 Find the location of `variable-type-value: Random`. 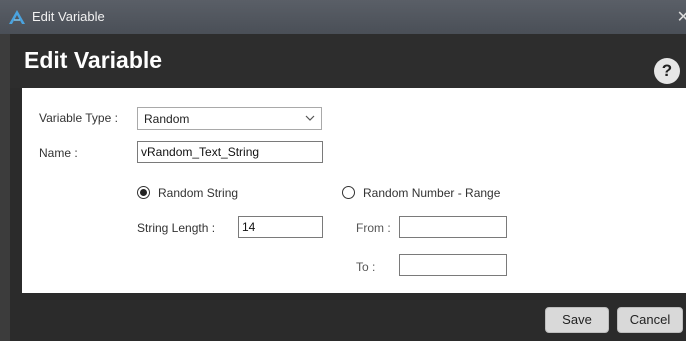

variable-type-value: Random is located at coordinates (167, 119).